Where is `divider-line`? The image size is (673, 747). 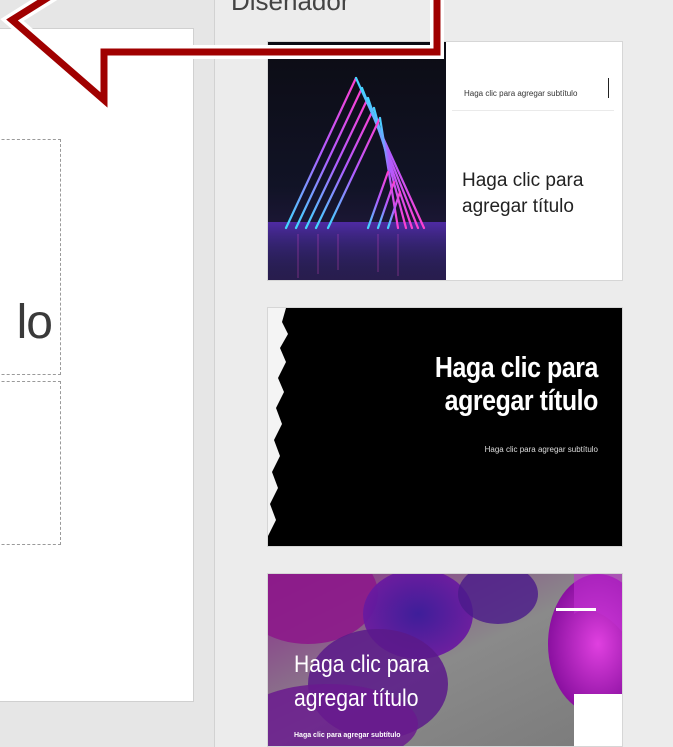
divider-line is located at coordinates (533, 110).